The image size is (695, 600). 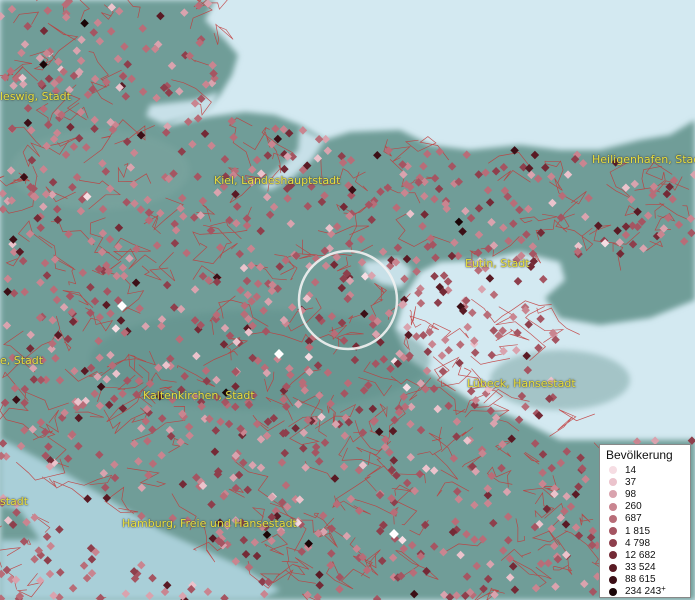 I want to click on legend-entry: 260, so click(x=646, y=507).